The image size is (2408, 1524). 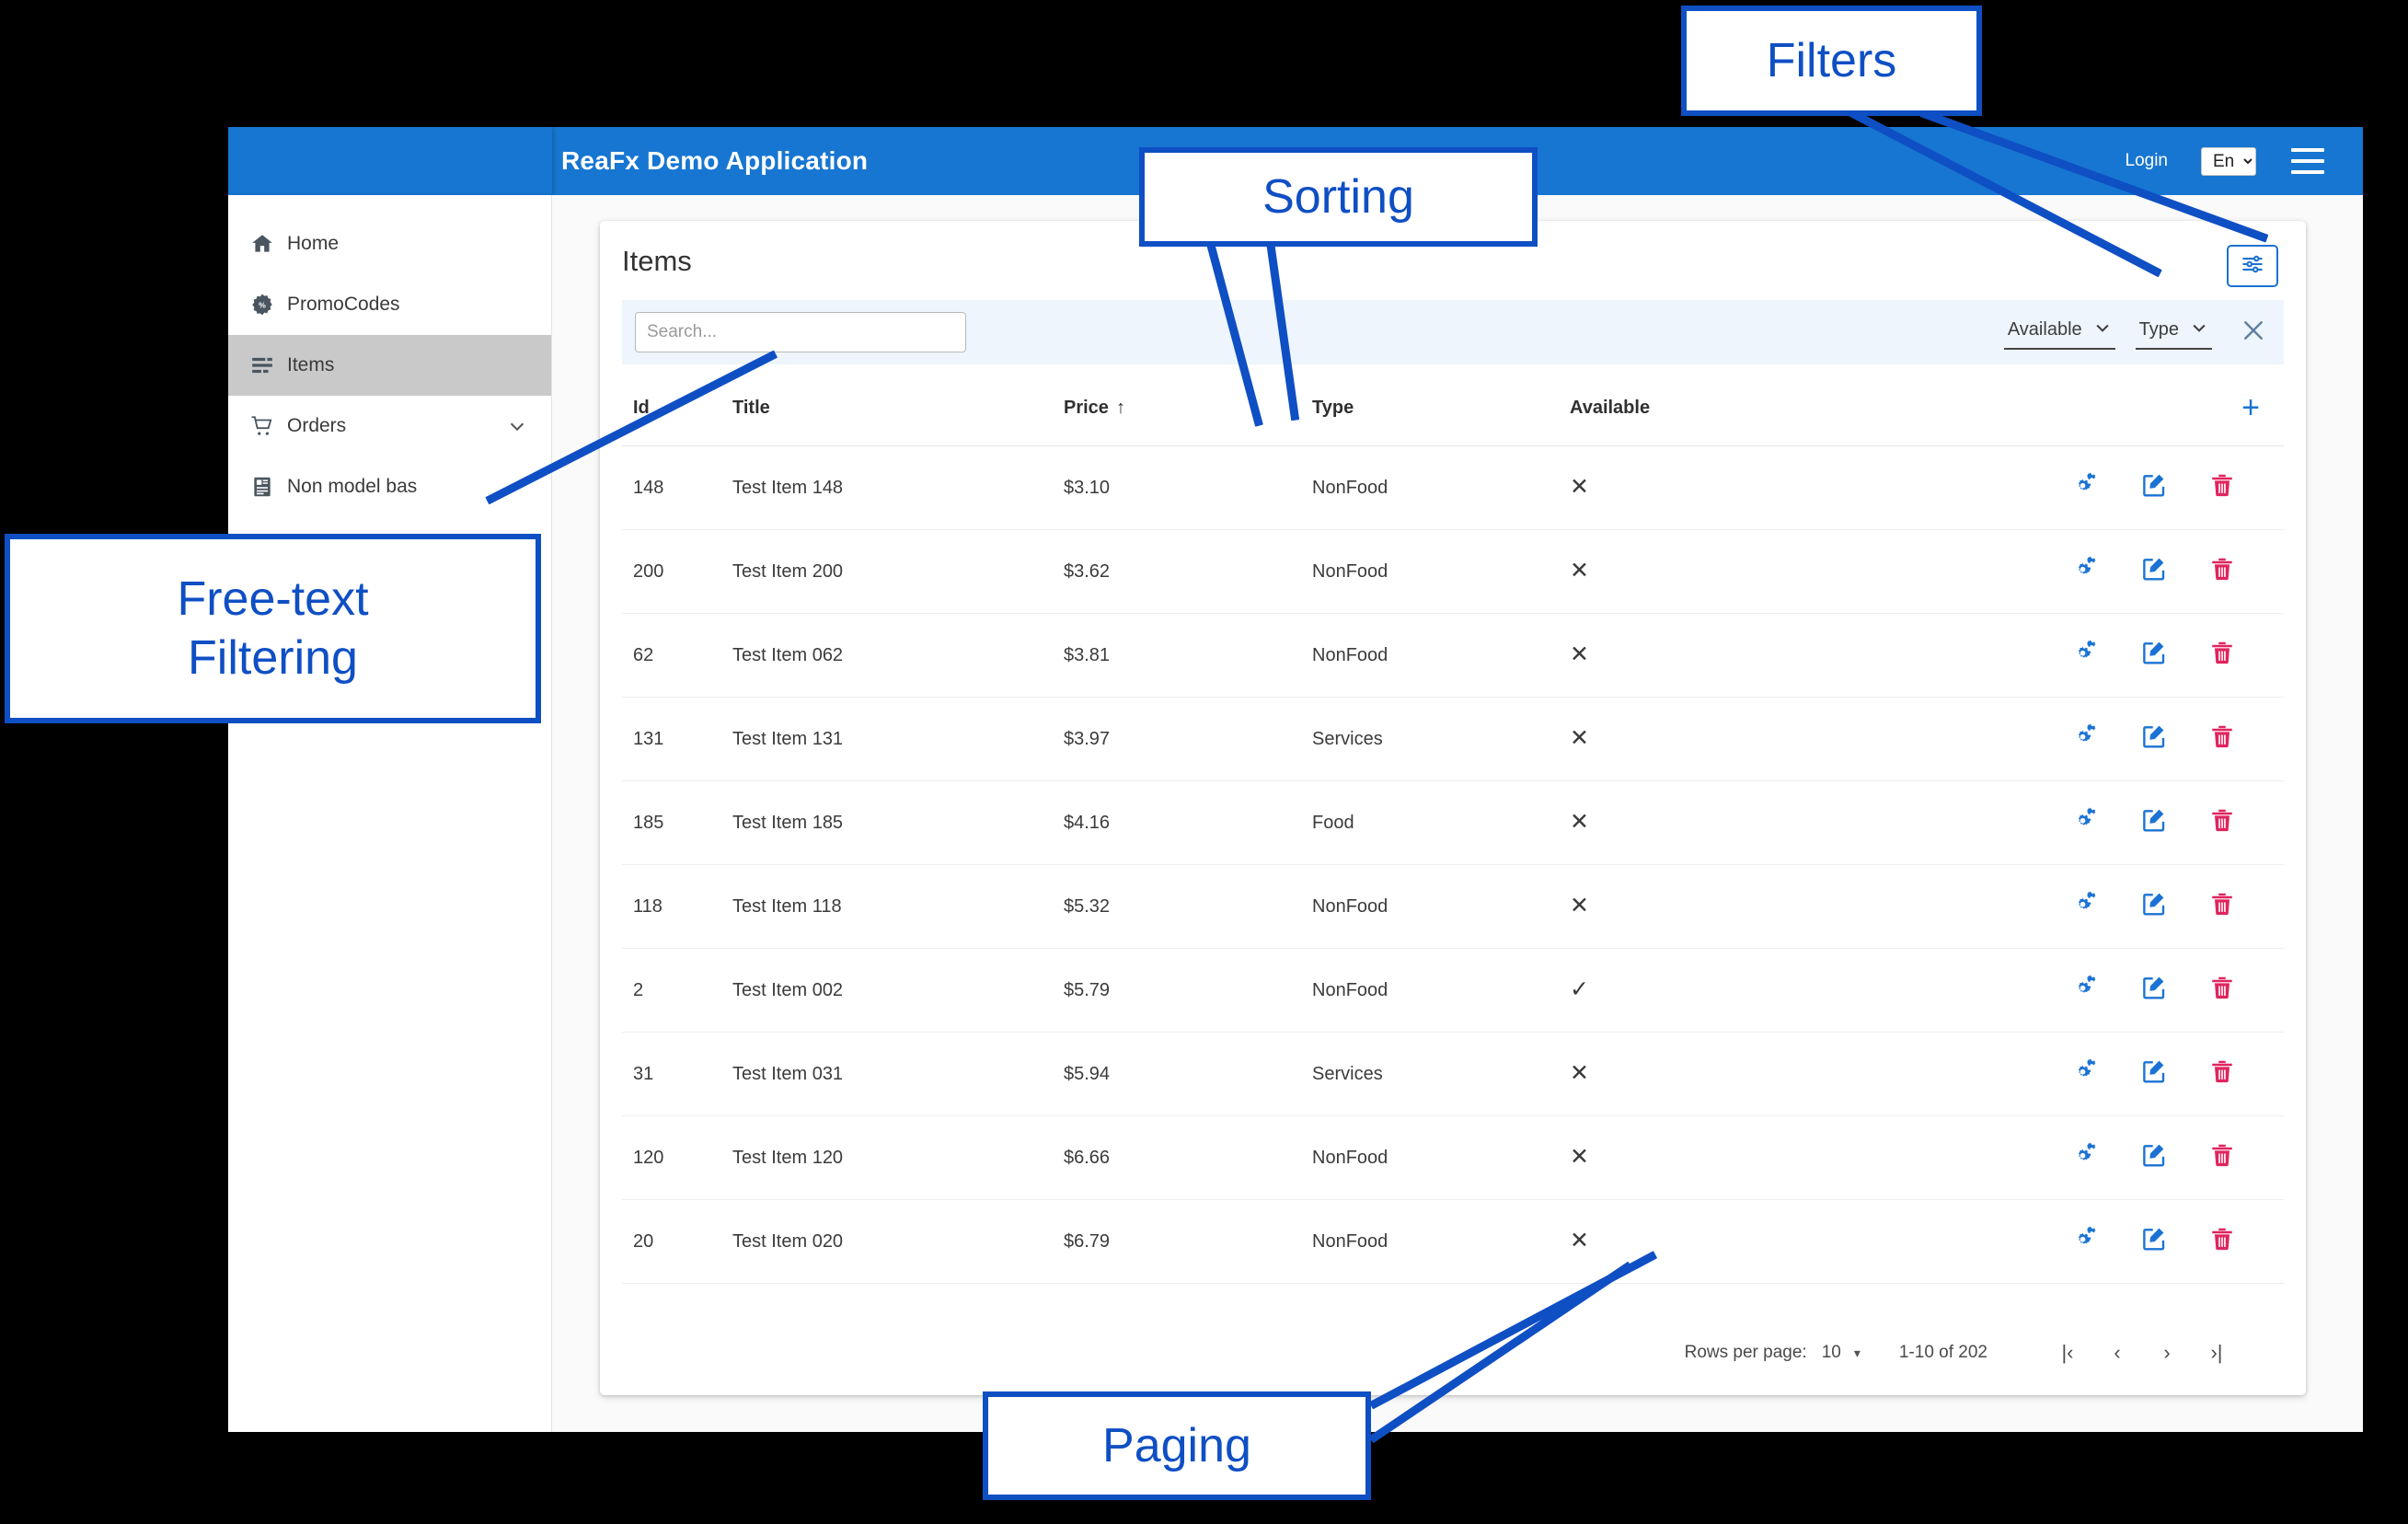 What do you see at coordinates (898, 405) in the screenshot?
I see `column-header-title: Title` at bounding box center [898, 405].